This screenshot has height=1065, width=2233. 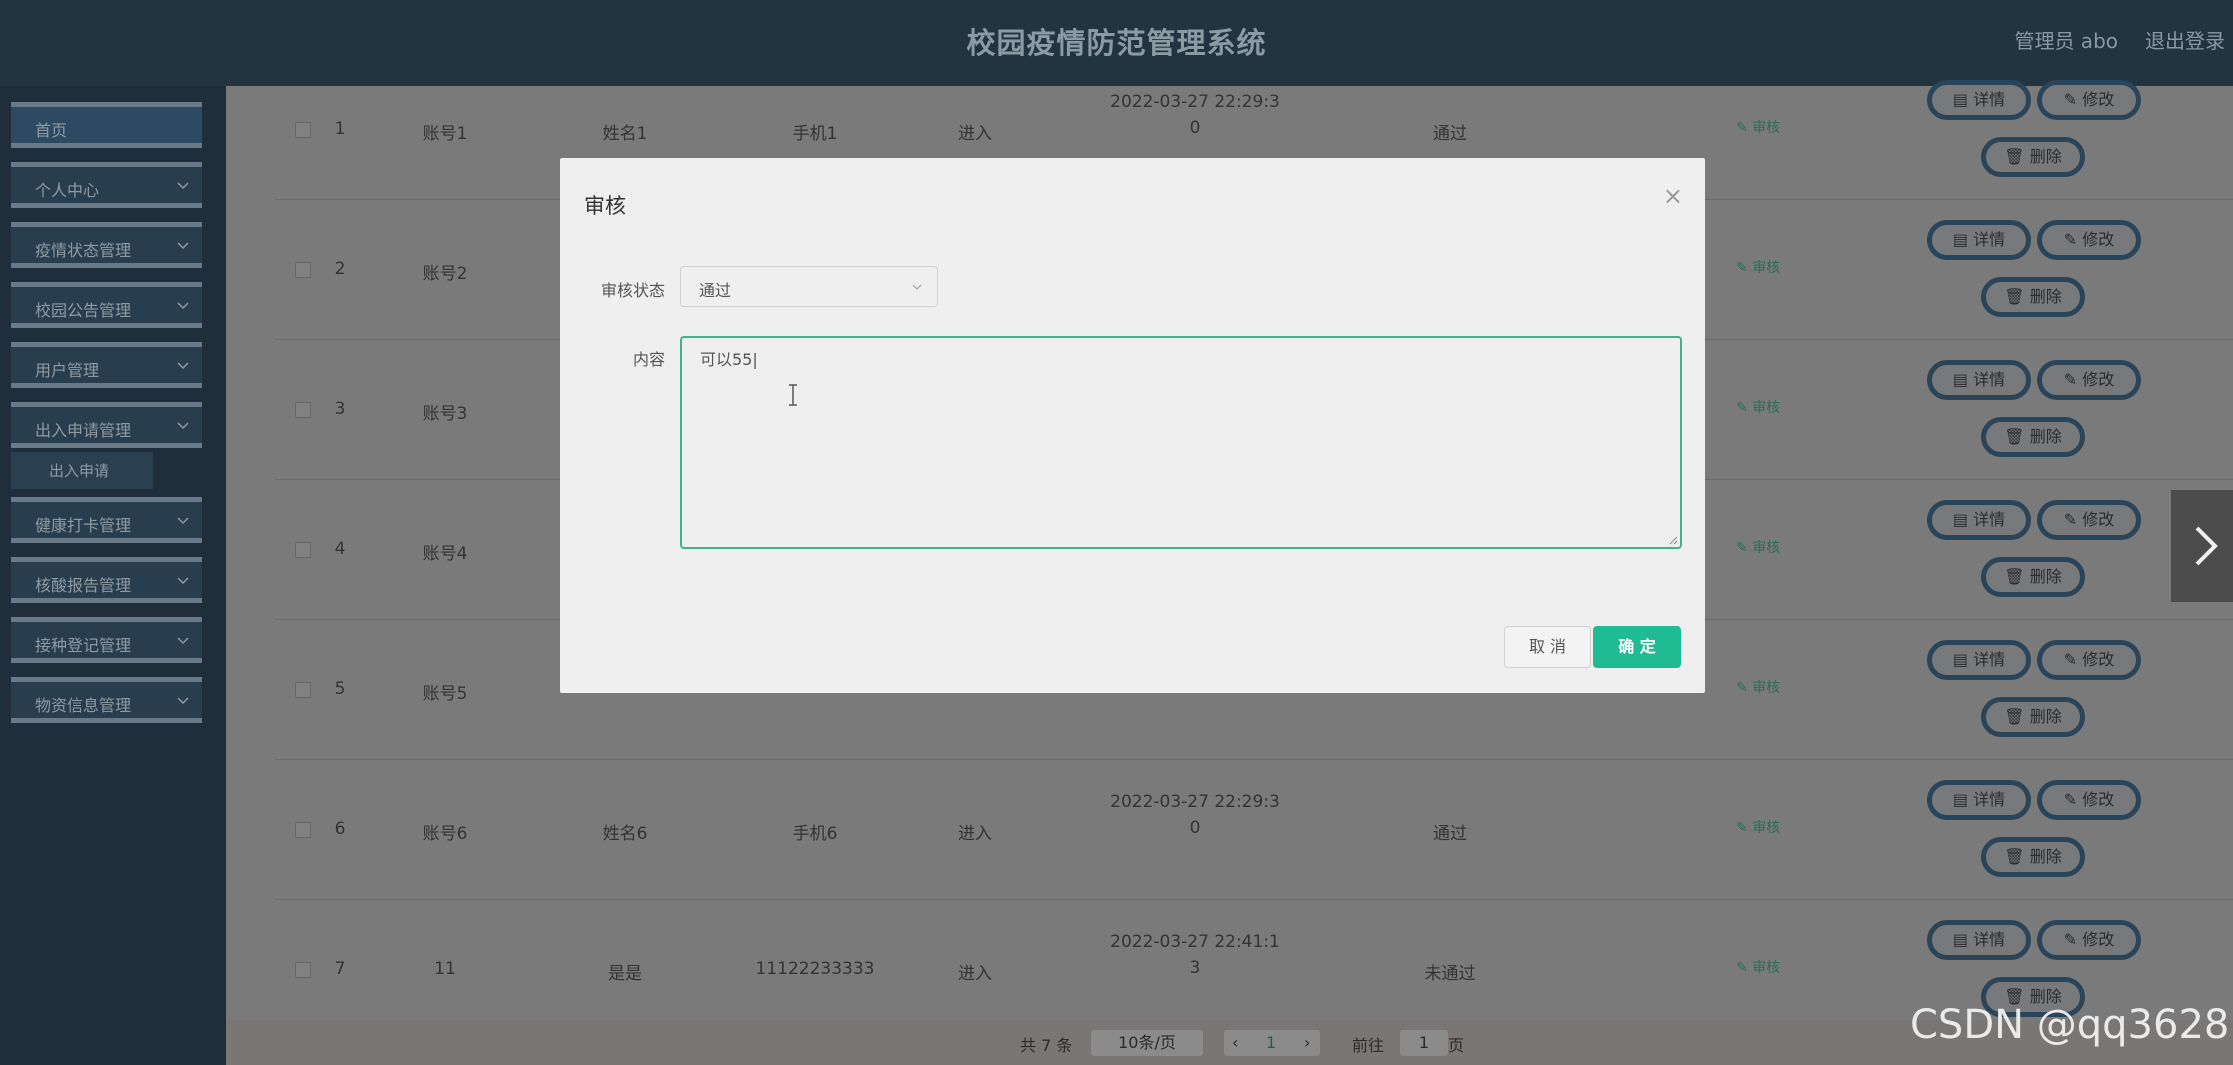 What do you see at coordinates (83, 645) in the screenshot?
I see `sidebar-item-label: 接种登记管理` at bounding box center [83, 645].